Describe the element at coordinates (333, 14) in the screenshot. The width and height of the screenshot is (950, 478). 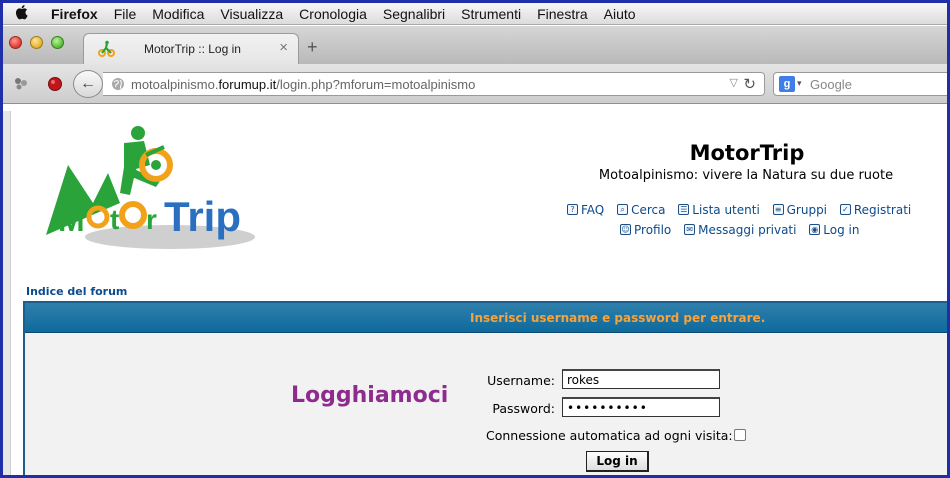
I see `menu-cronologia: Cronologia` at that location.